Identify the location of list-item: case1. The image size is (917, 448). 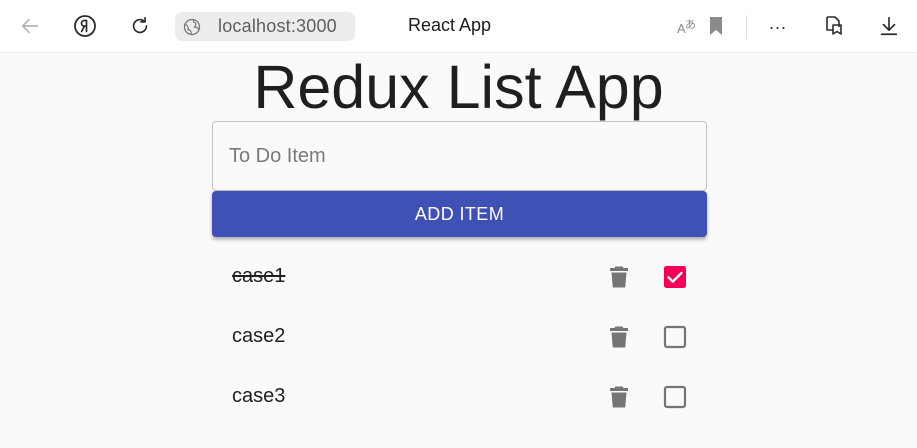
(459, 277).